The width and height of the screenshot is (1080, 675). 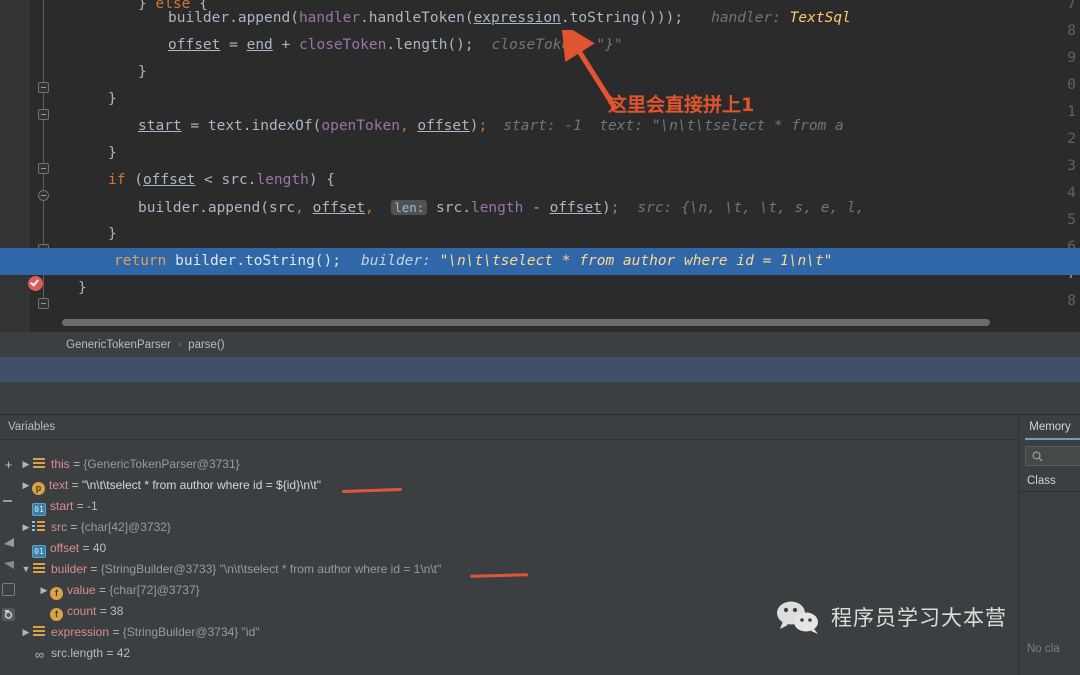 What do you see at coordinates (191, 632) in the screenshot?
I see `variable-value: {StringBuilder@3734} "id"` at bounding box center [191, 632].